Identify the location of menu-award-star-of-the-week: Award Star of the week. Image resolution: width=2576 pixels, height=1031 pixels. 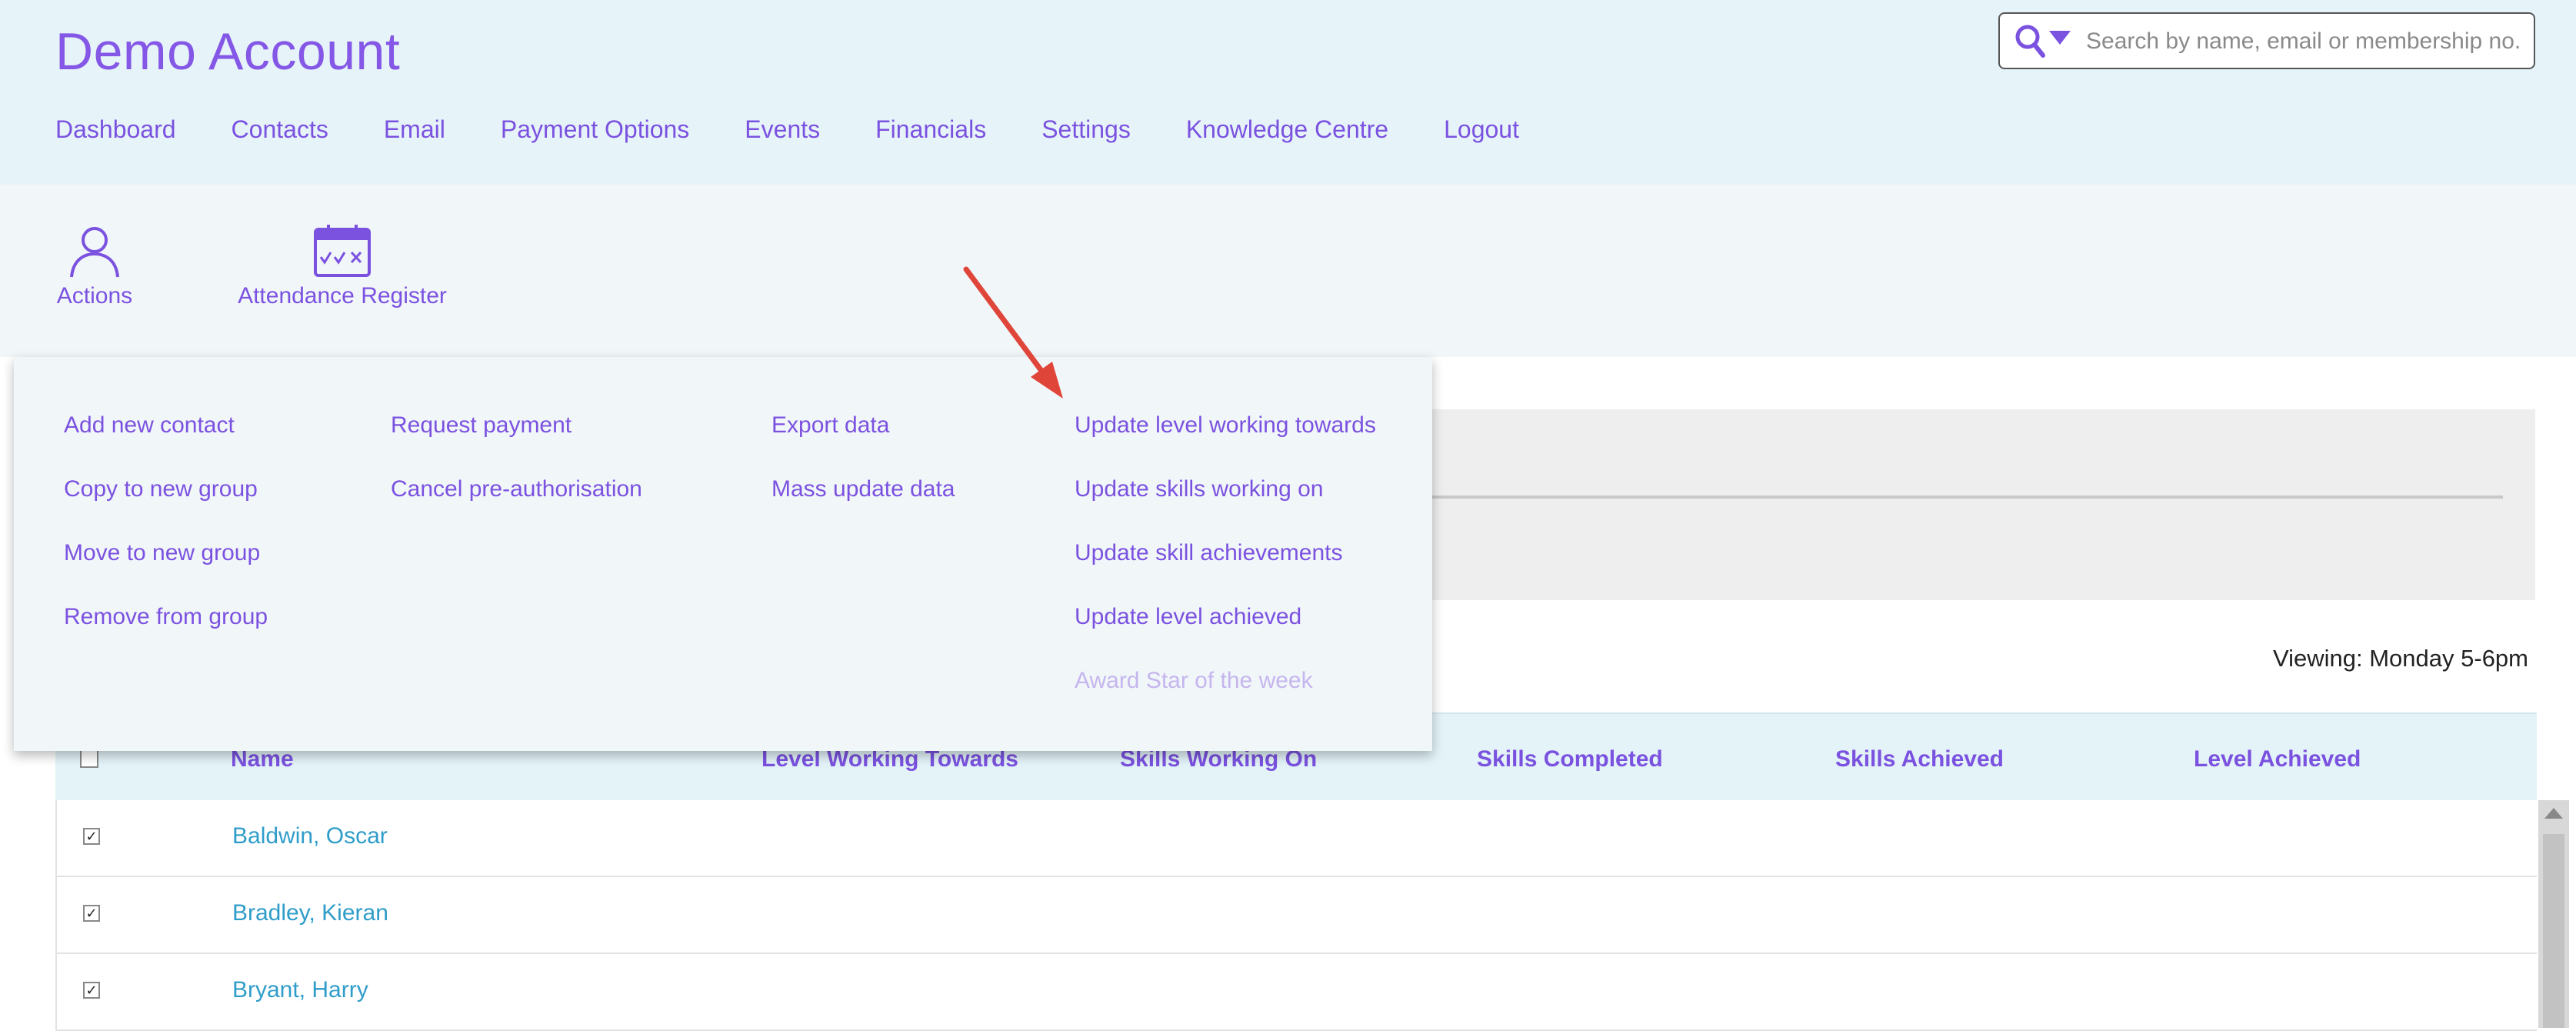
(1194, 680).